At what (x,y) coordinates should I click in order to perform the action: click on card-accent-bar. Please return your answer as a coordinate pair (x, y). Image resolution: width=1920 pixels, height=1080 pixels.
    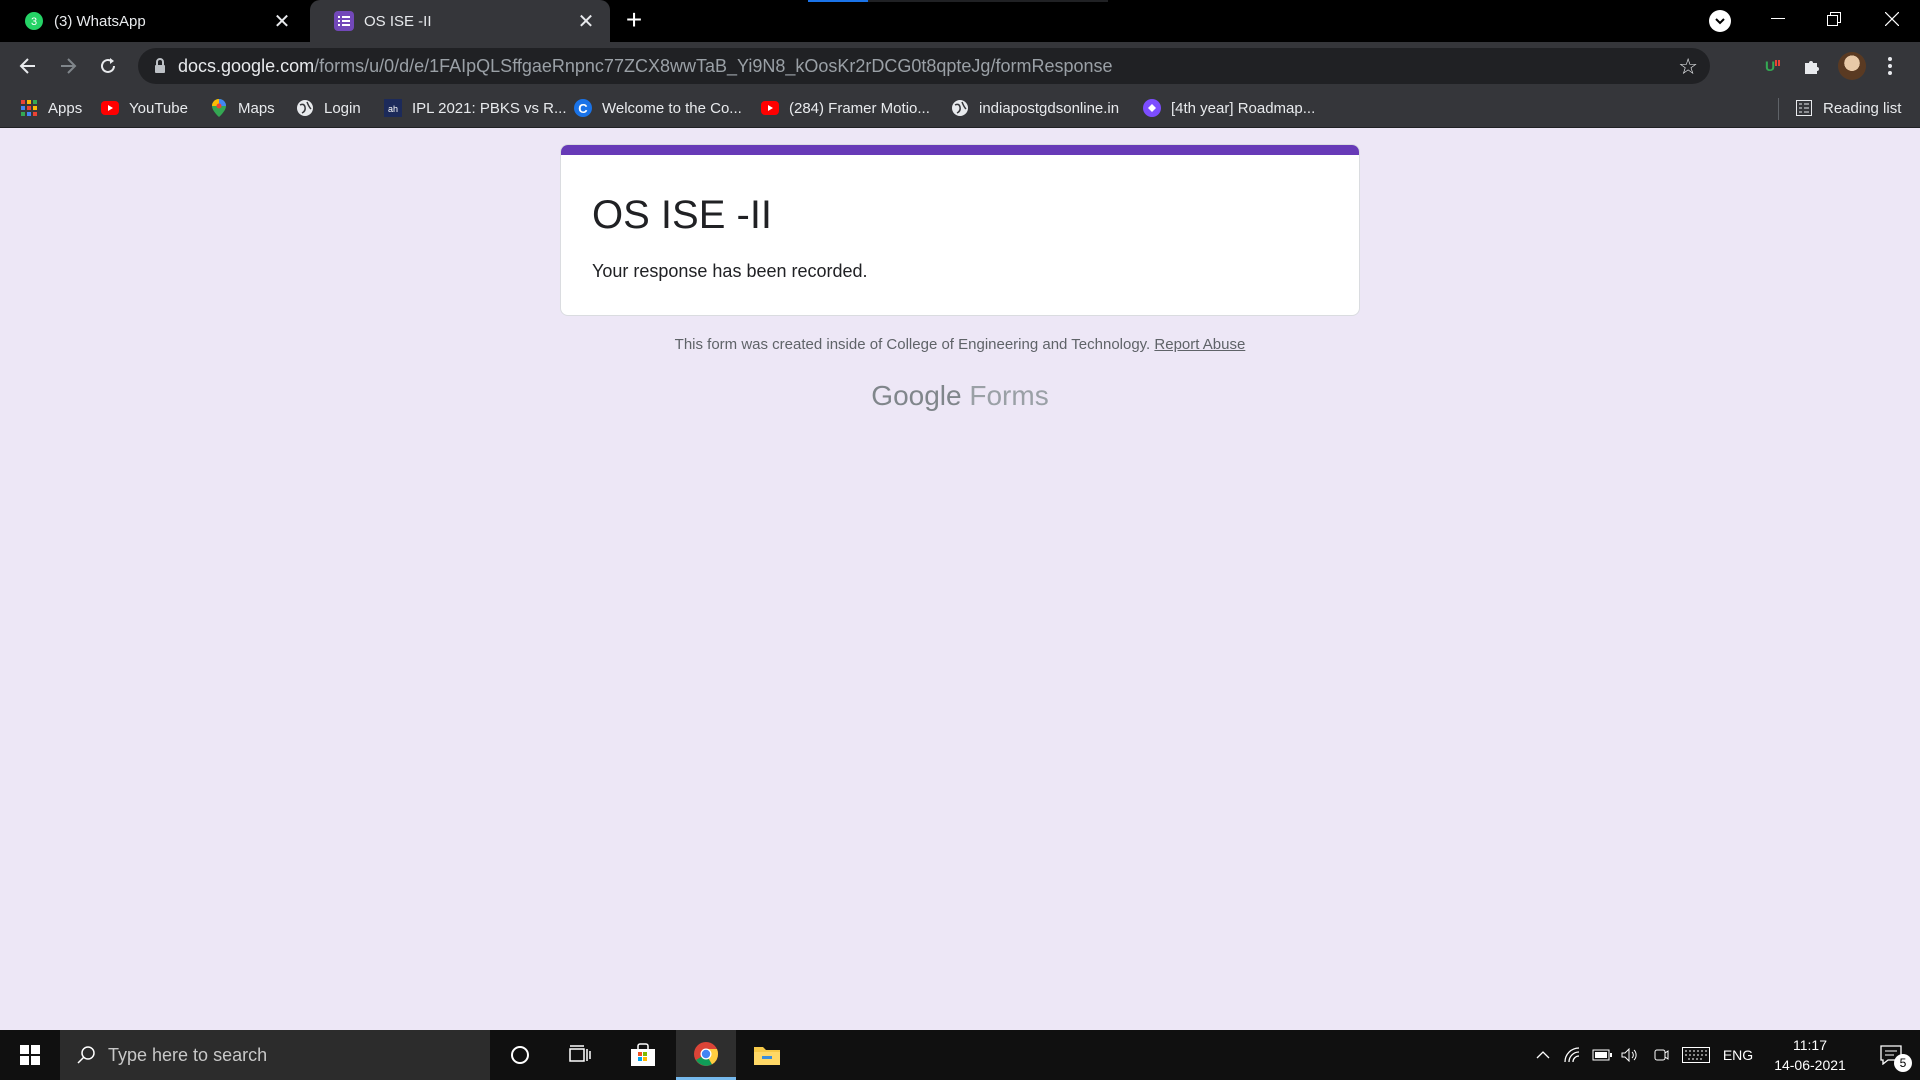
    Looking at the image, I should click on (960, 150).